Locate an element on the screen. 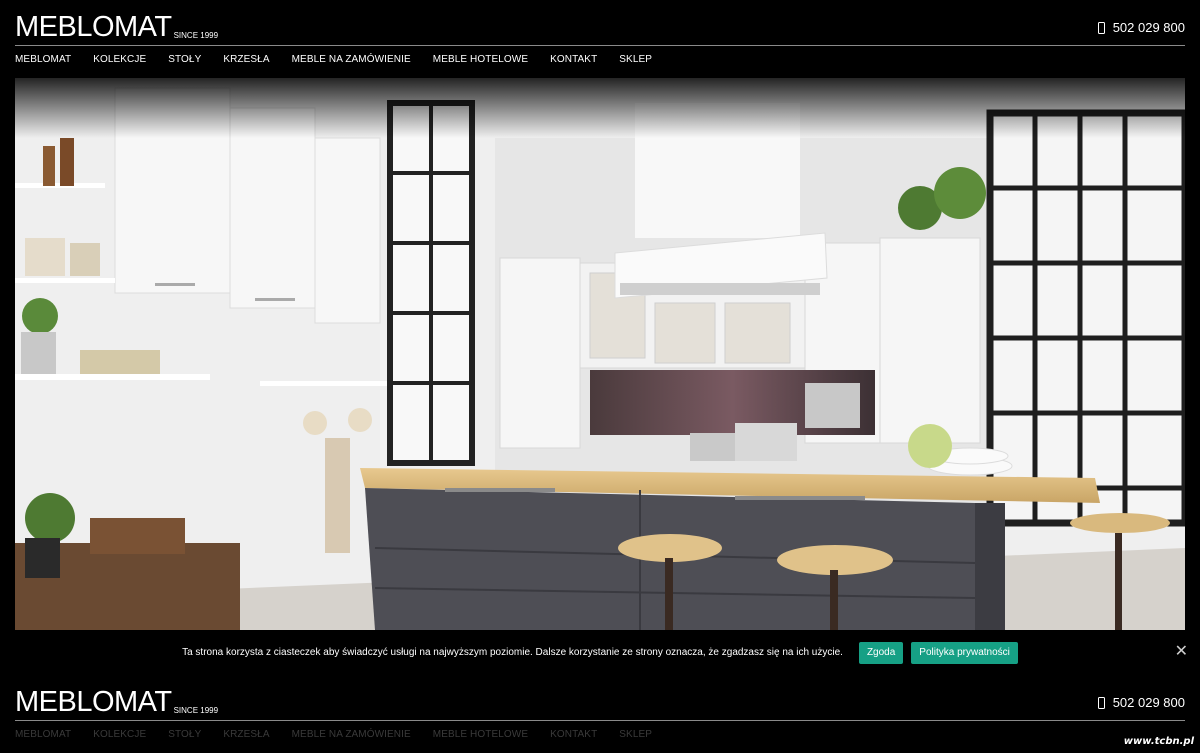 This screenshot has width=1200, height=753. phone-contact: 502 029 800 is located at coordinates (1141, 27).